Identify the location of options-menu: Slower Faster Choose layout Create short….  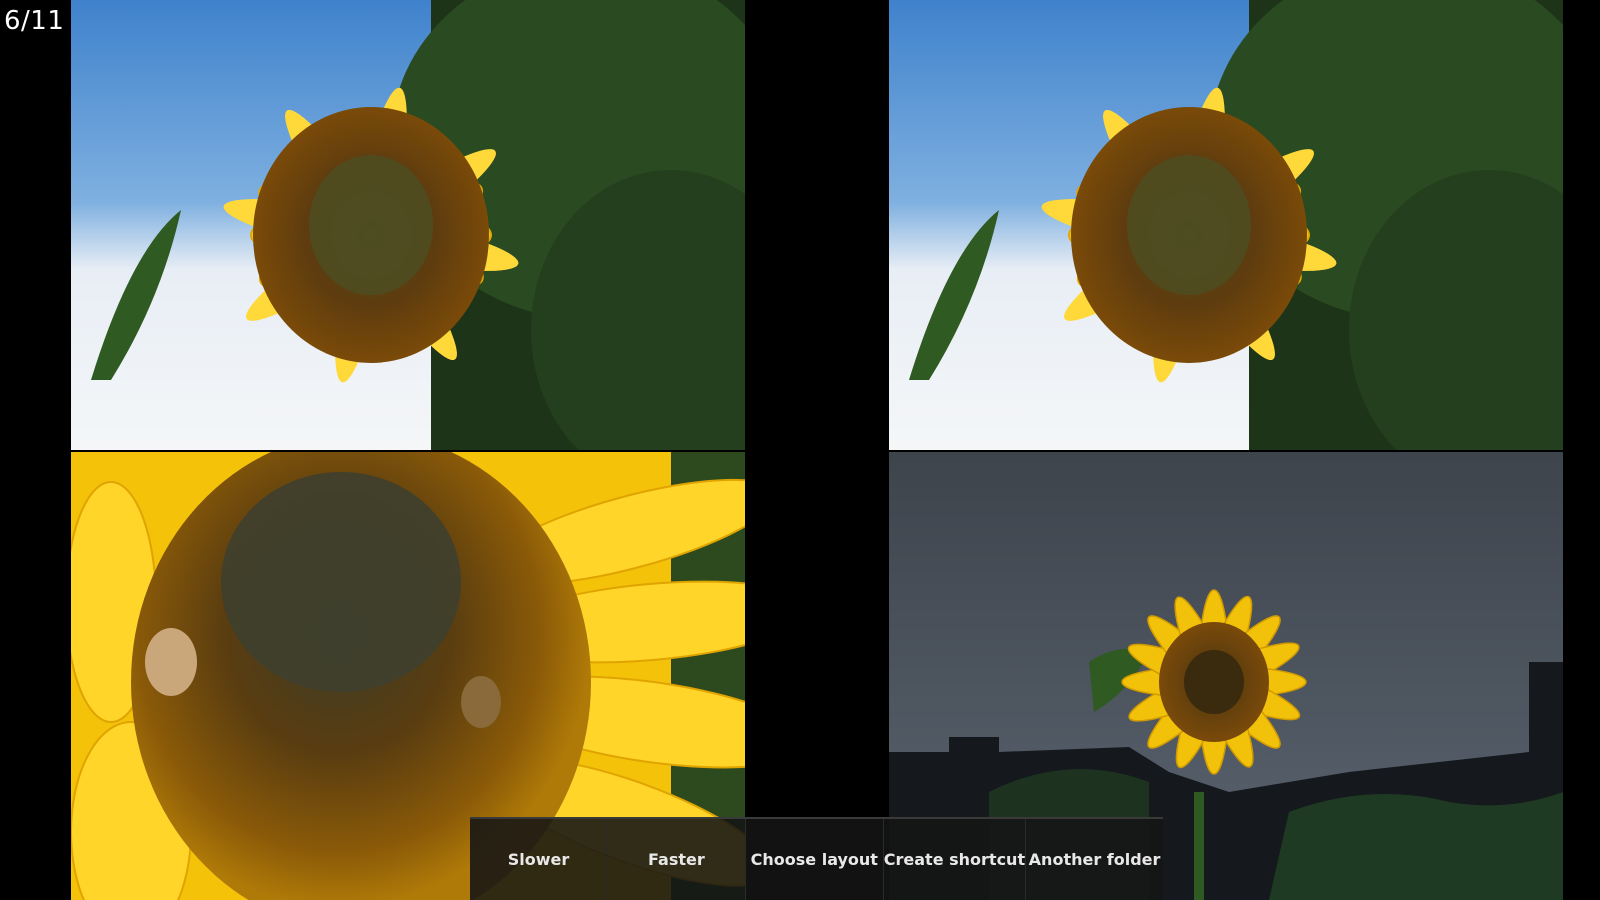
(816, 858).